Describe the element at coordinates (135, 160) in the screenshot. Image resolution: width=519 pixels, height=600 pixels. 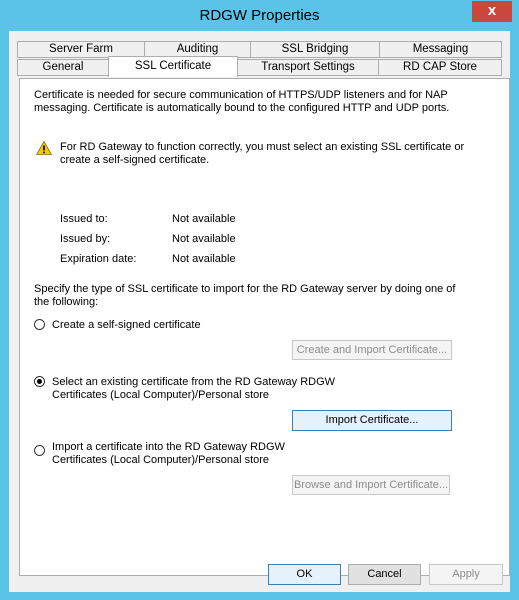
I see `warning-text-line-2: create a self-signed certificate.` at that location.